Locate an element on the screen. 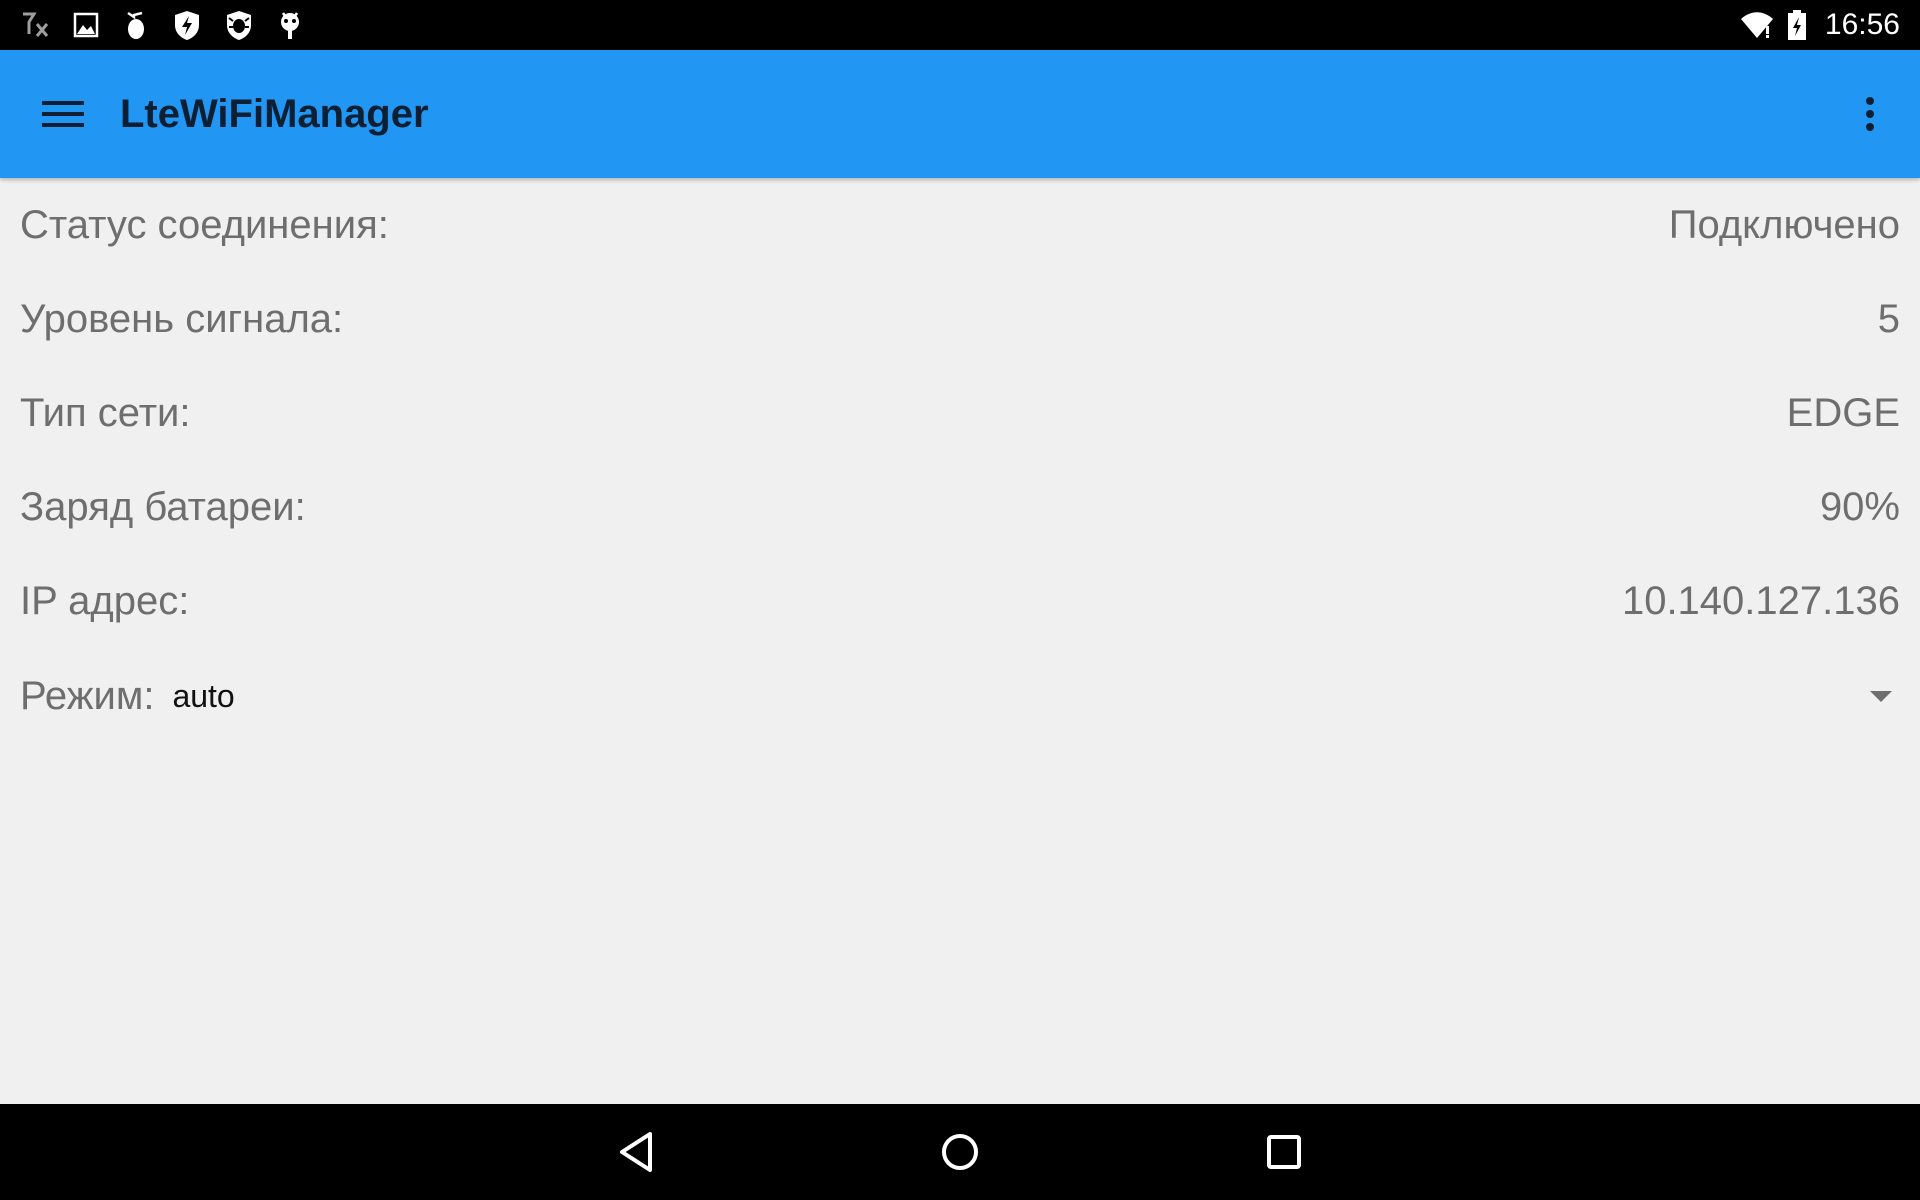 The width and height of the screenshot is (1920, 1200). shield-bolt-icon is located at coordinates (187, 25).